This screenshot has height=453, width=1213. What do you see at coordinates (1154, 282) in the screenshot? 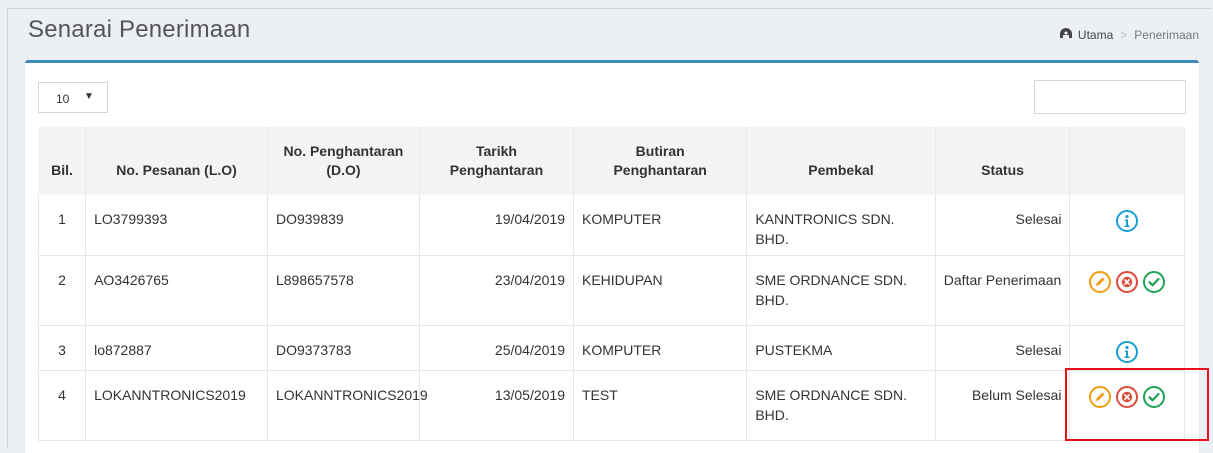
I see `approve-icon` at bounding box center [1154, 282].